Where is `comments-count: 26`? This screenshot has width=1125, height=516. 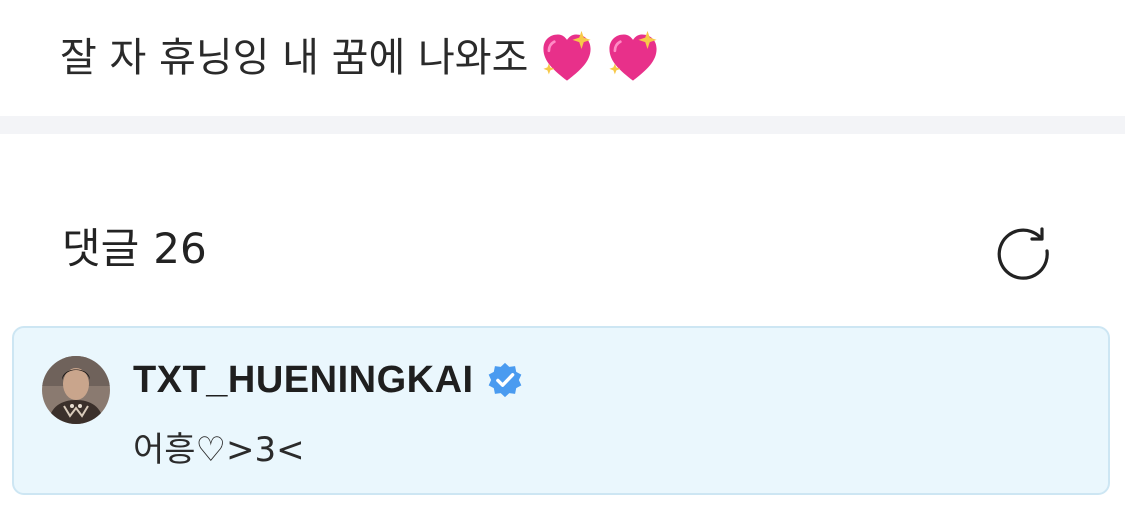 comments-count: 26 is located at coordinates (180, 248).